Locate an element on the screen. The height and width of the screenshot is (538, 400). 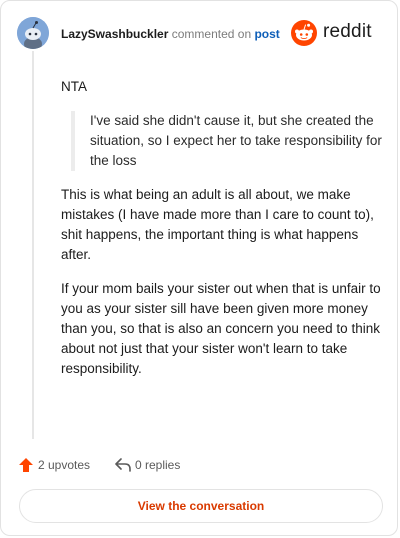
action-text: commented on is located at coordinates (211, 34).